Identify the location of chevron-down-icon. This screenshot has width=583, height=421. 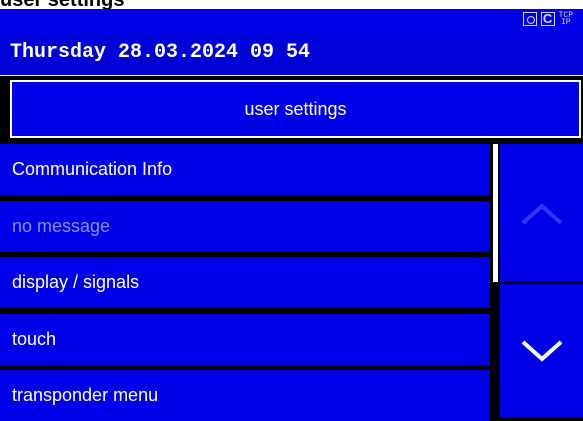
(541, 351).